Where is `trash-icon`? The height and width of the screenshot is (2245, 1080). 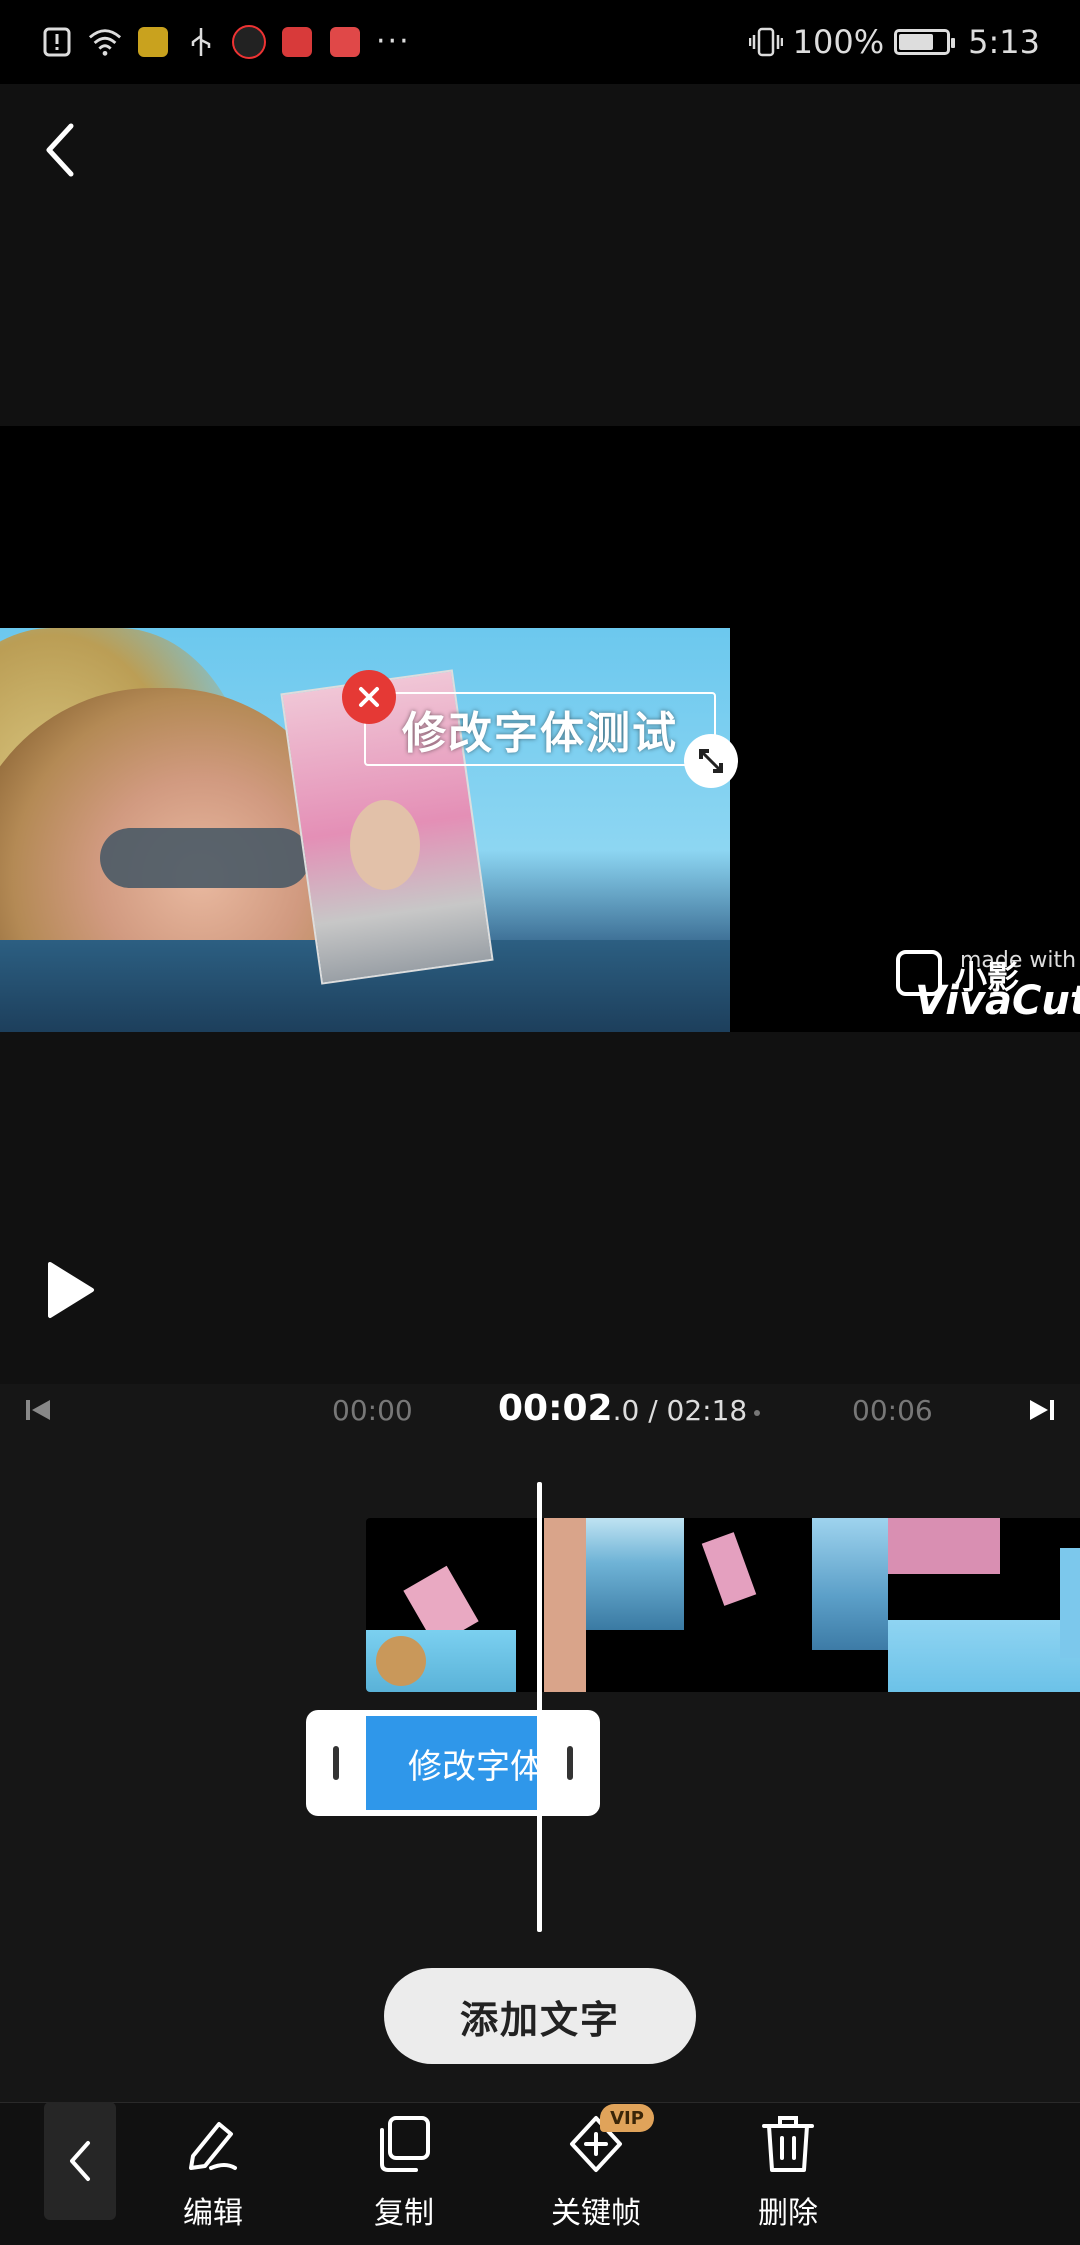 trash-icon is located at coordinates (788, 2144).